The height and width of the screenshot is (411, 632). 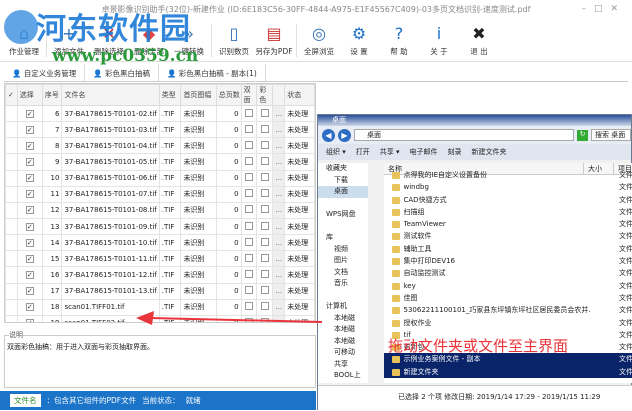 What do you see at coordinates (279, 95) in the screenshot?
I see `column-header` at bounding box center [279, 95].